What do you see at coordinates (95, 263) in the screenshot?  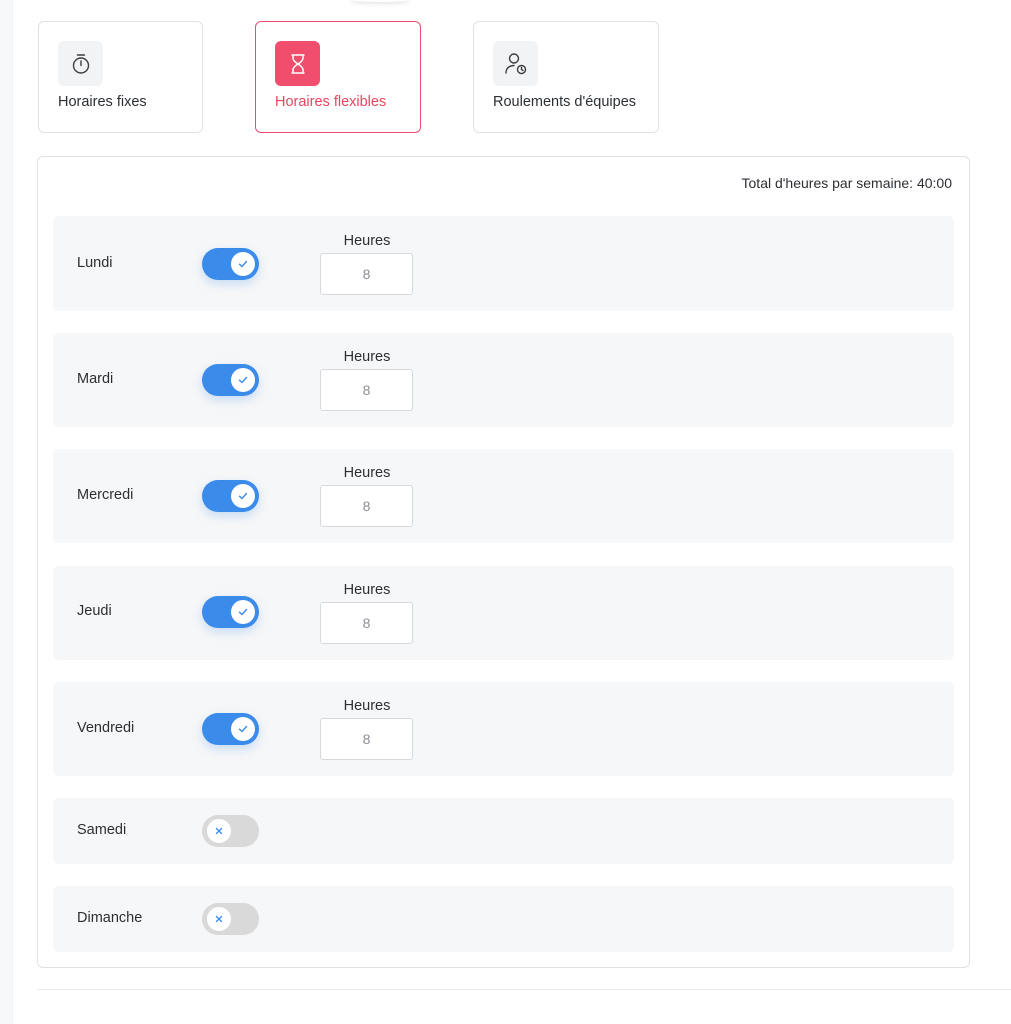 I see `day-label: Lundi` at bounding box center [95, 263].